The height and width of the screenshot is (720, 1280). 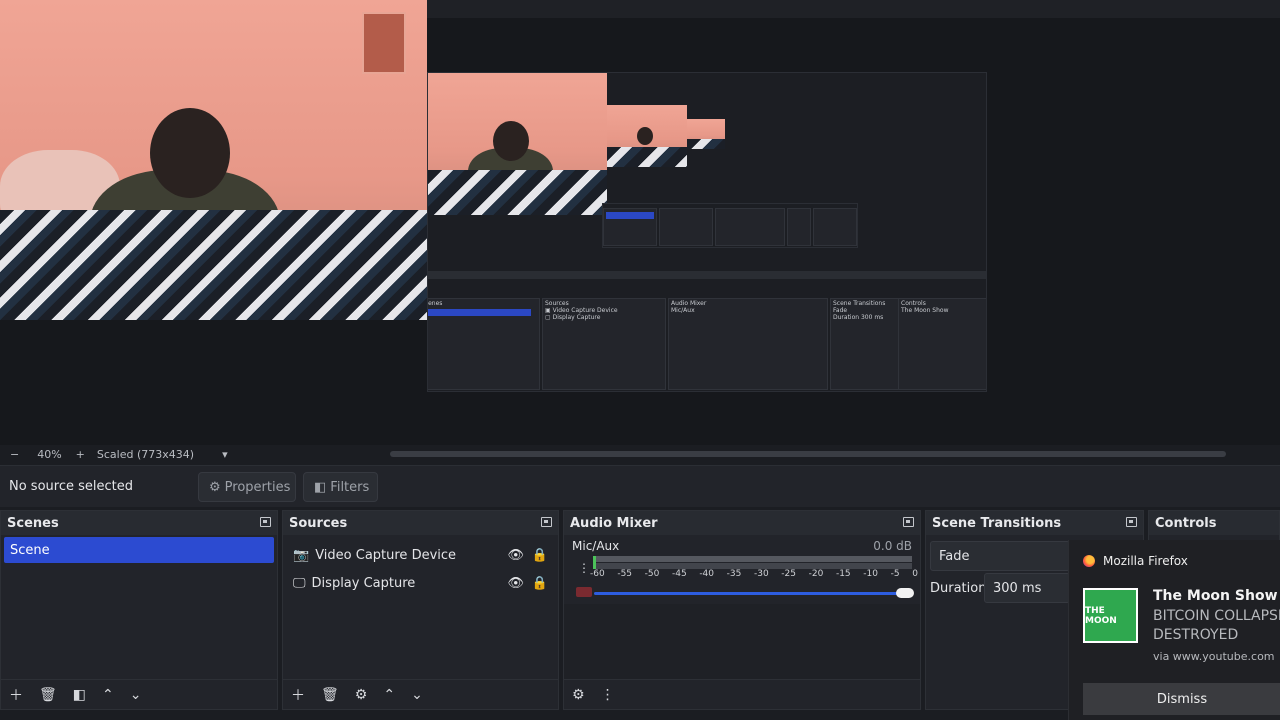 I want to click on volume-slider-handle, so click(x=905, y=593).